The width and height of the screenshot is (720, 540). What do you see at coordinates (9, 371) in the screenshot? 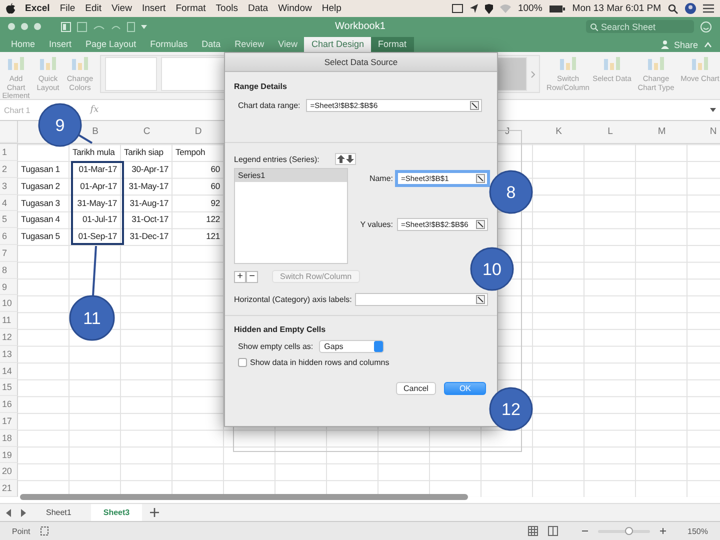
I see `row-header: 14` at bounding box center [9, 371].